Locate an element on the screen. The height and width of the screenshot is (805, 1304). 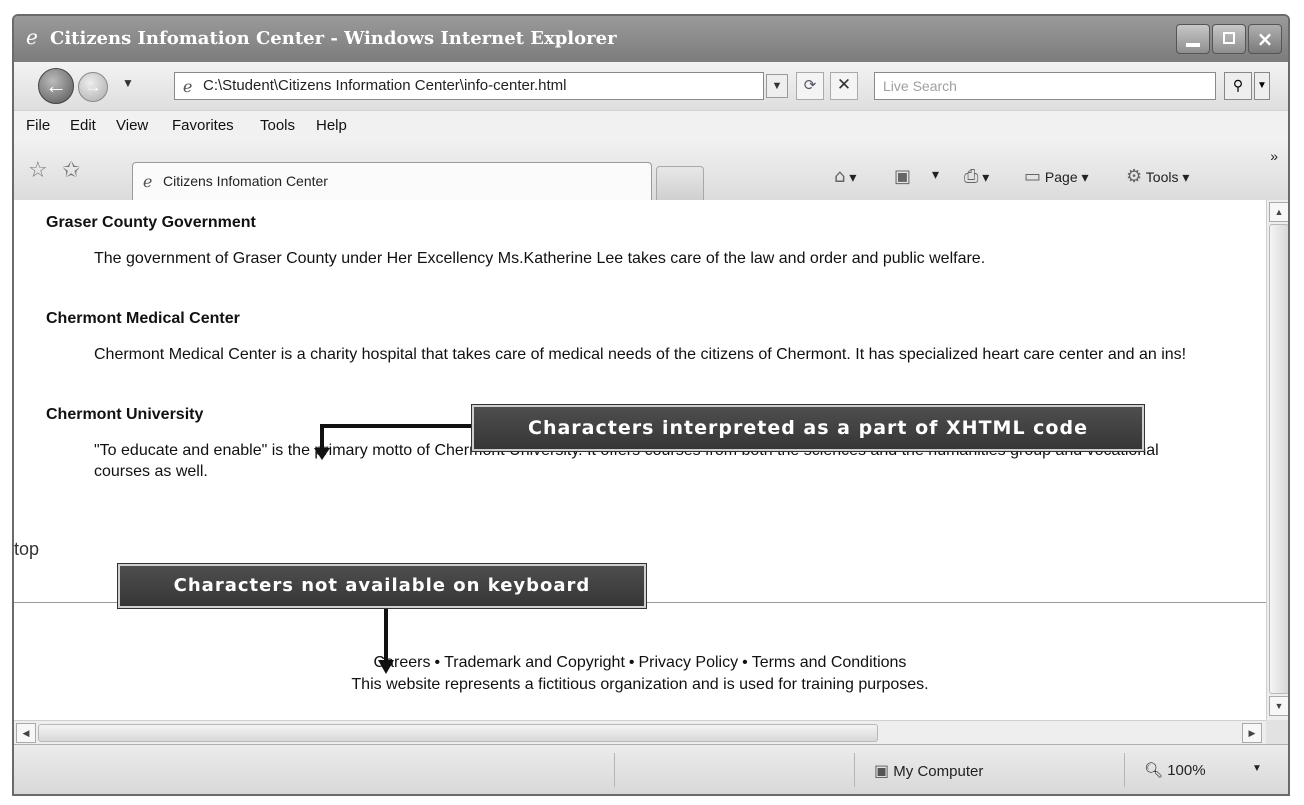
zoom-icon: 🔍︎ is located at coordinates (1154, 770).